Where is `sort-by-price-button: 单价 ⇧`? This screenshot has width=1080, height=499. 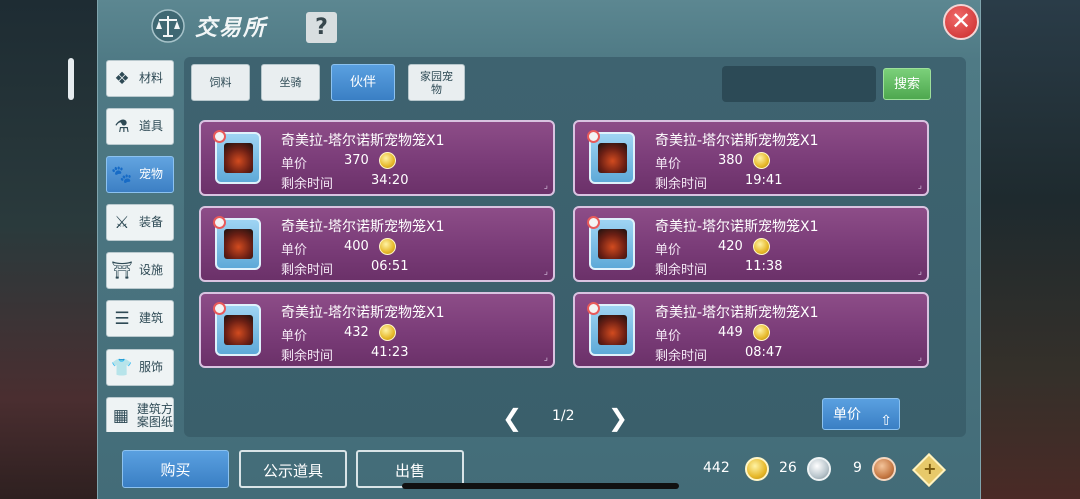
sort-by-price-button: 单价 ⇧ is located at coordinates (861, 414).